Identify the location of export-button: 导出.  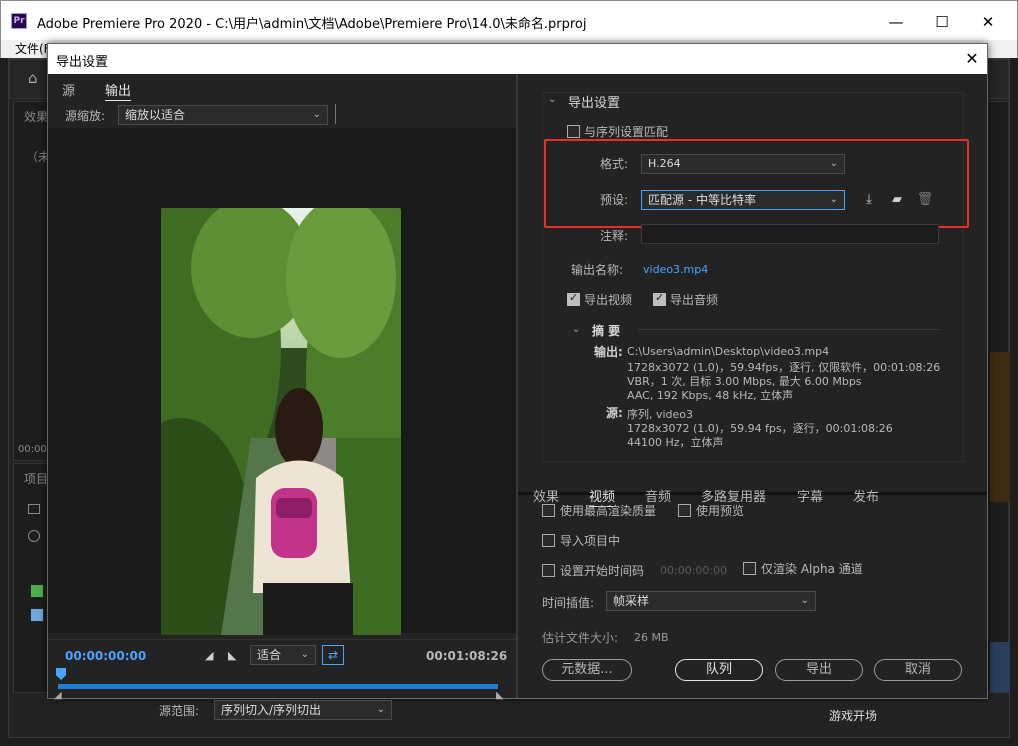
(819, 670).